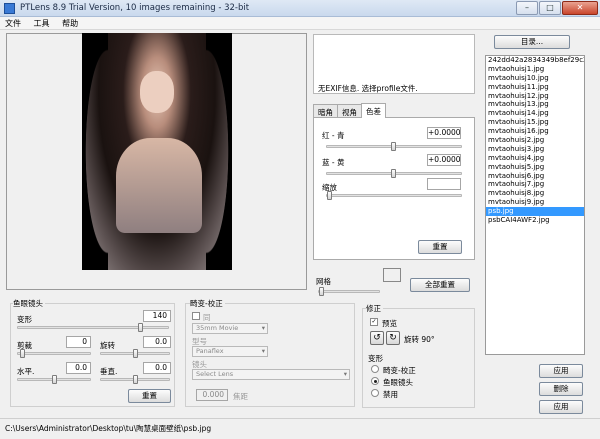 This screenshot has width=600, height=439. I want to click on grid-slider, so click(349, 291).